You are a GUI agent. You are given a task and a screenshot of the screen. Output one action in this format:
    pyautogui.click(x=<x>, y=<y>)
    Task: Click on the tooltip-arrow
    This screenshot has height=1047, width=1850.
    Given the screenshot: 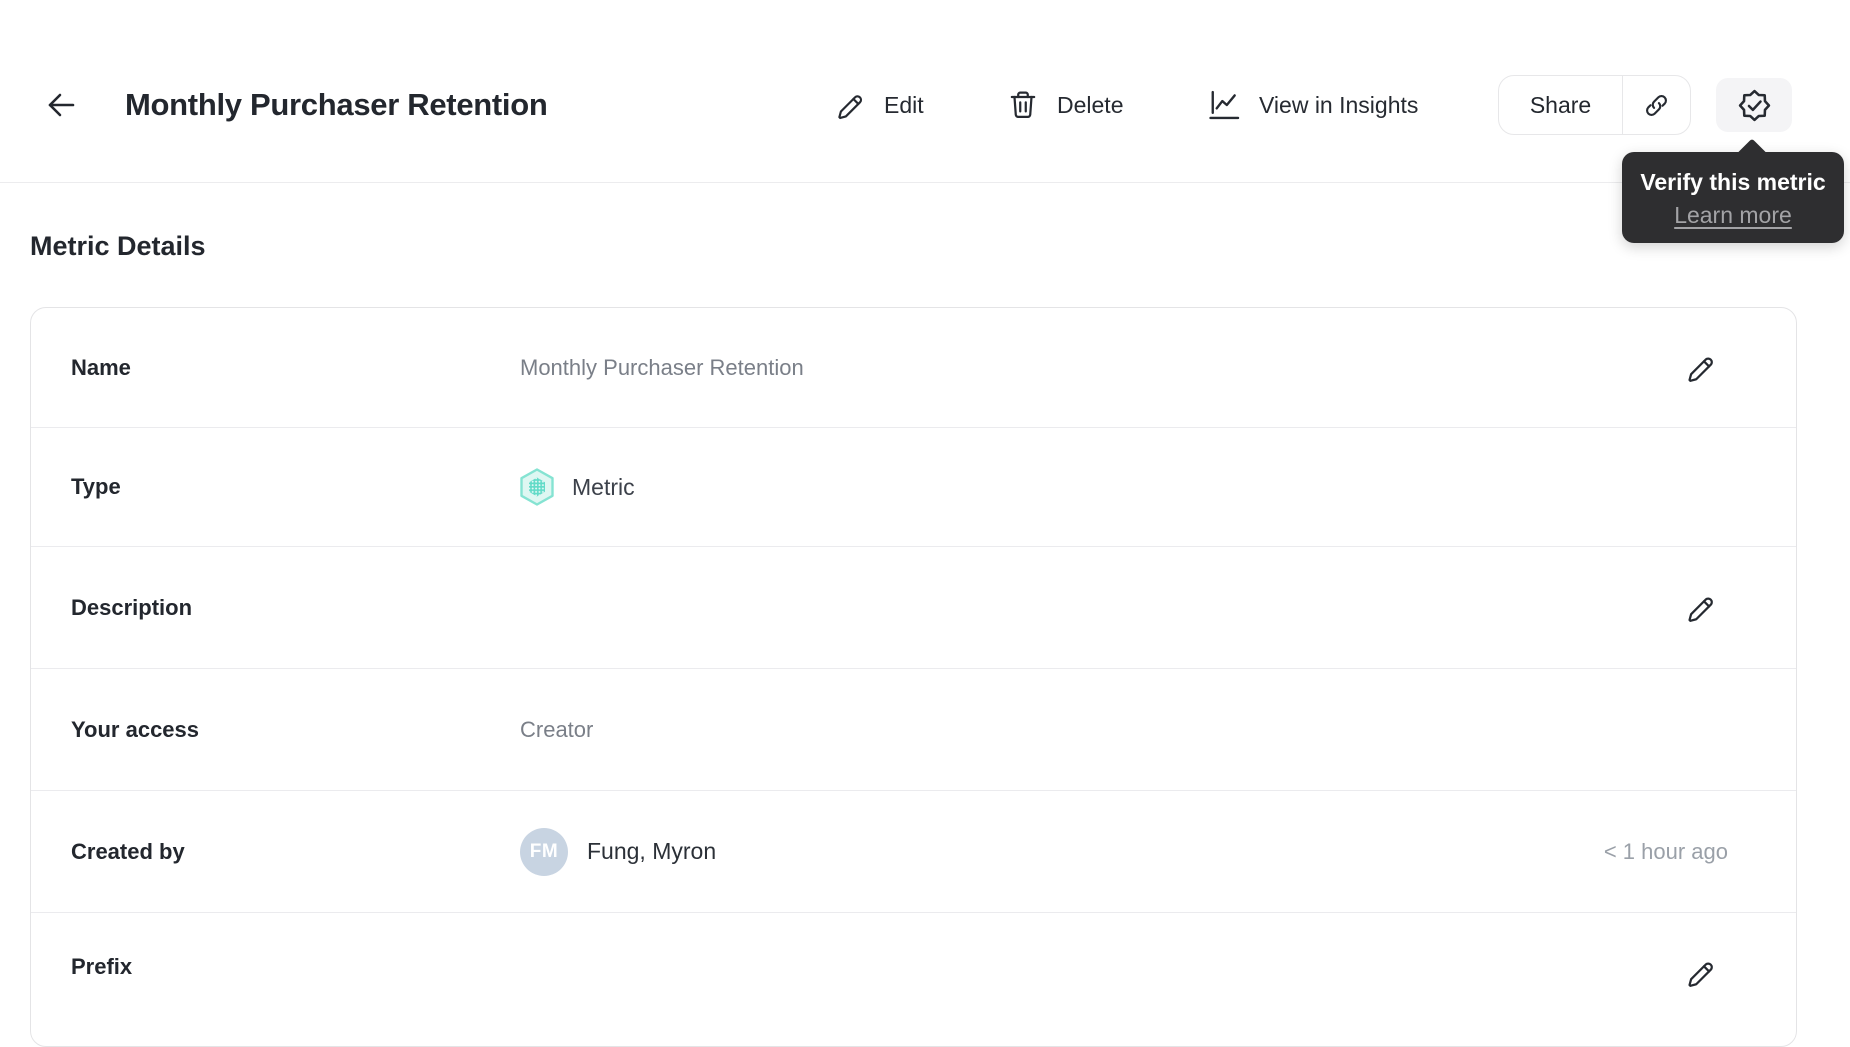 What is the action you would take?
    pyautogui.click(x=1752, y=154)
    